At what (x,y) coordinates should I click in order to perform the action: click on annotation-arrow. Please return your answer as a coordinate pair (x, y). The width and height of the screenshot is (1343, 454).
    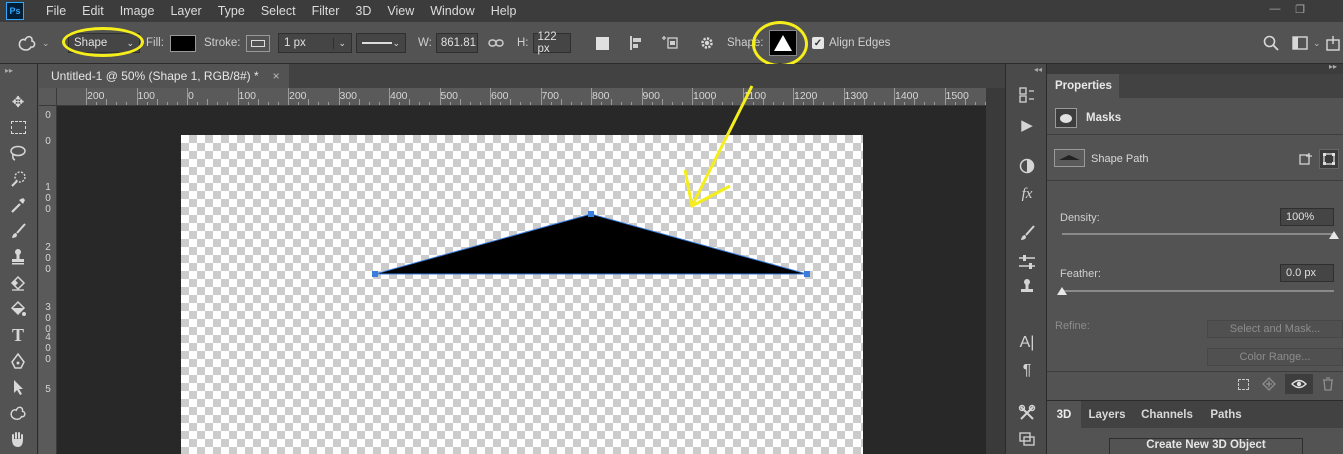
    Looking at the image, I should click on (718, 147).